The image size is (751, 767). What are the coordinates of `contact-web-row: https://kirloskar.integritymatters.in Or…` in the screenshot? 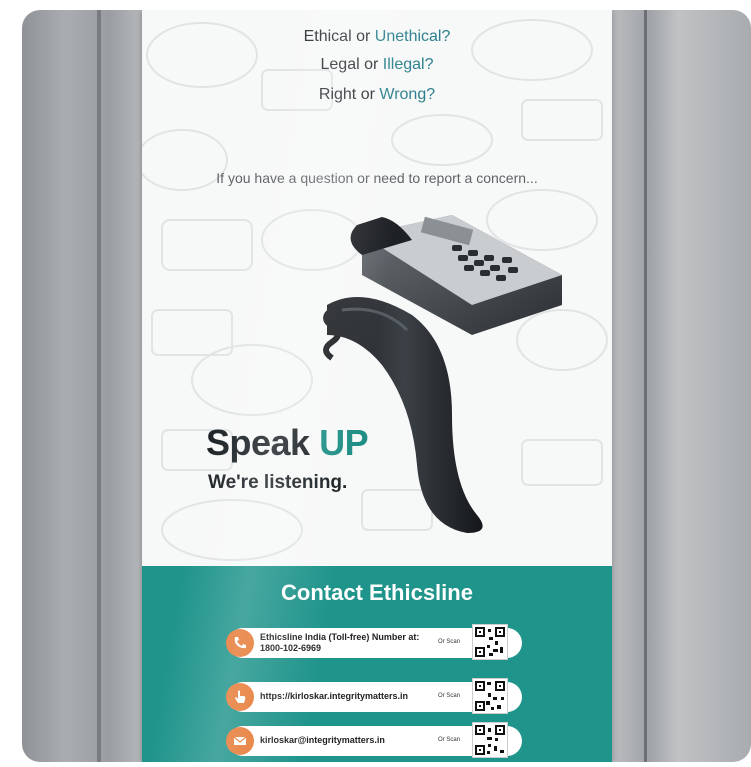 It's located at (374, 696).